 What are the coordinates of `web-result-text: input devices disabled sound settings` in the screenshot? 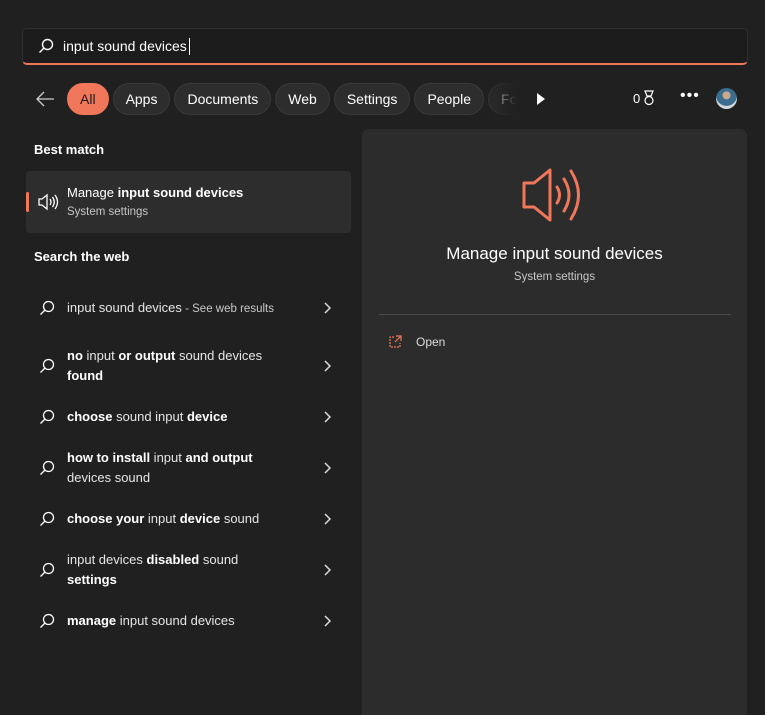 It's located at (177, 570).